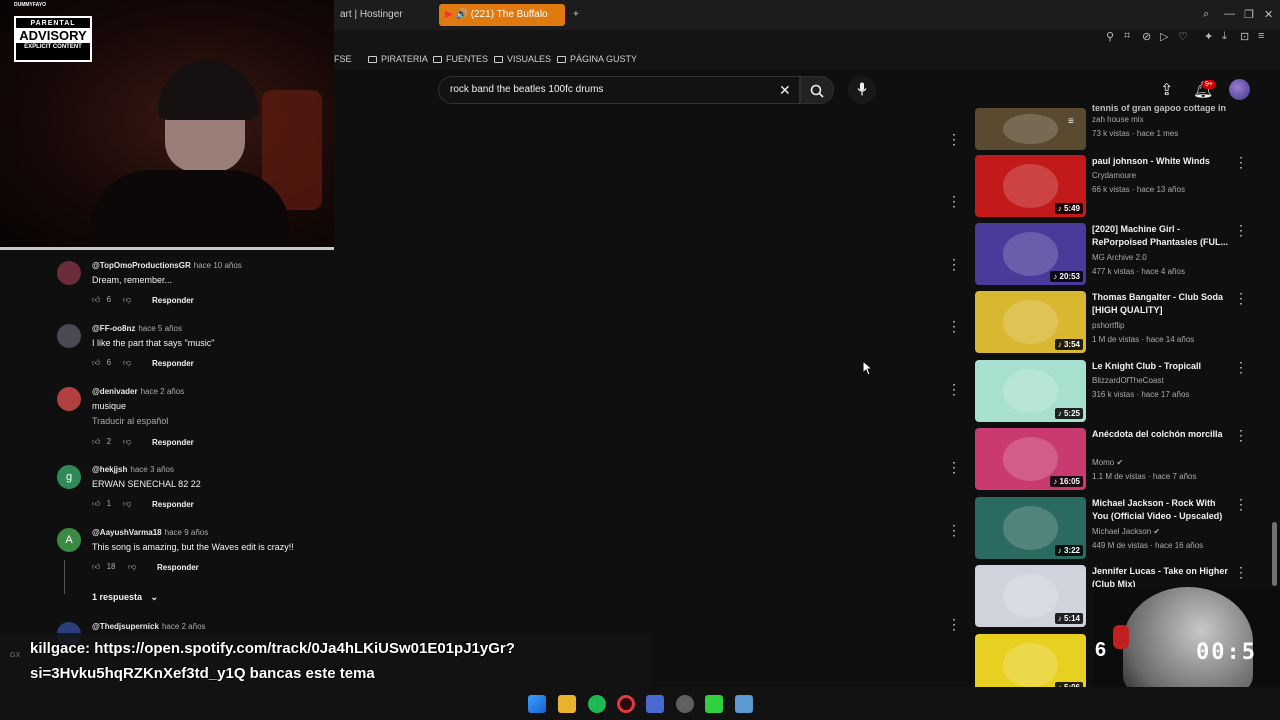  What do you see at coordinates (460, 59) in the screenshot?
I see `bookmark-fuentes: FUENTES` at bounding box center [460, 59].